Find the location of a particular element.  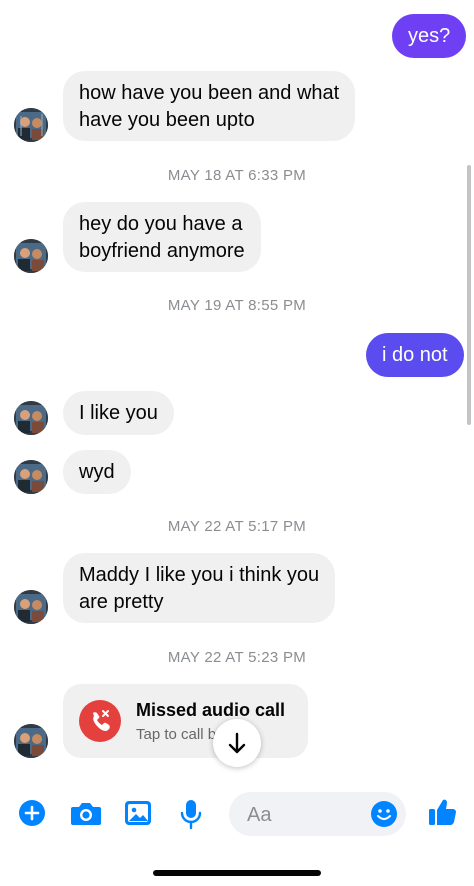

message-line: have you been upto is located at coordinates (167, 120).